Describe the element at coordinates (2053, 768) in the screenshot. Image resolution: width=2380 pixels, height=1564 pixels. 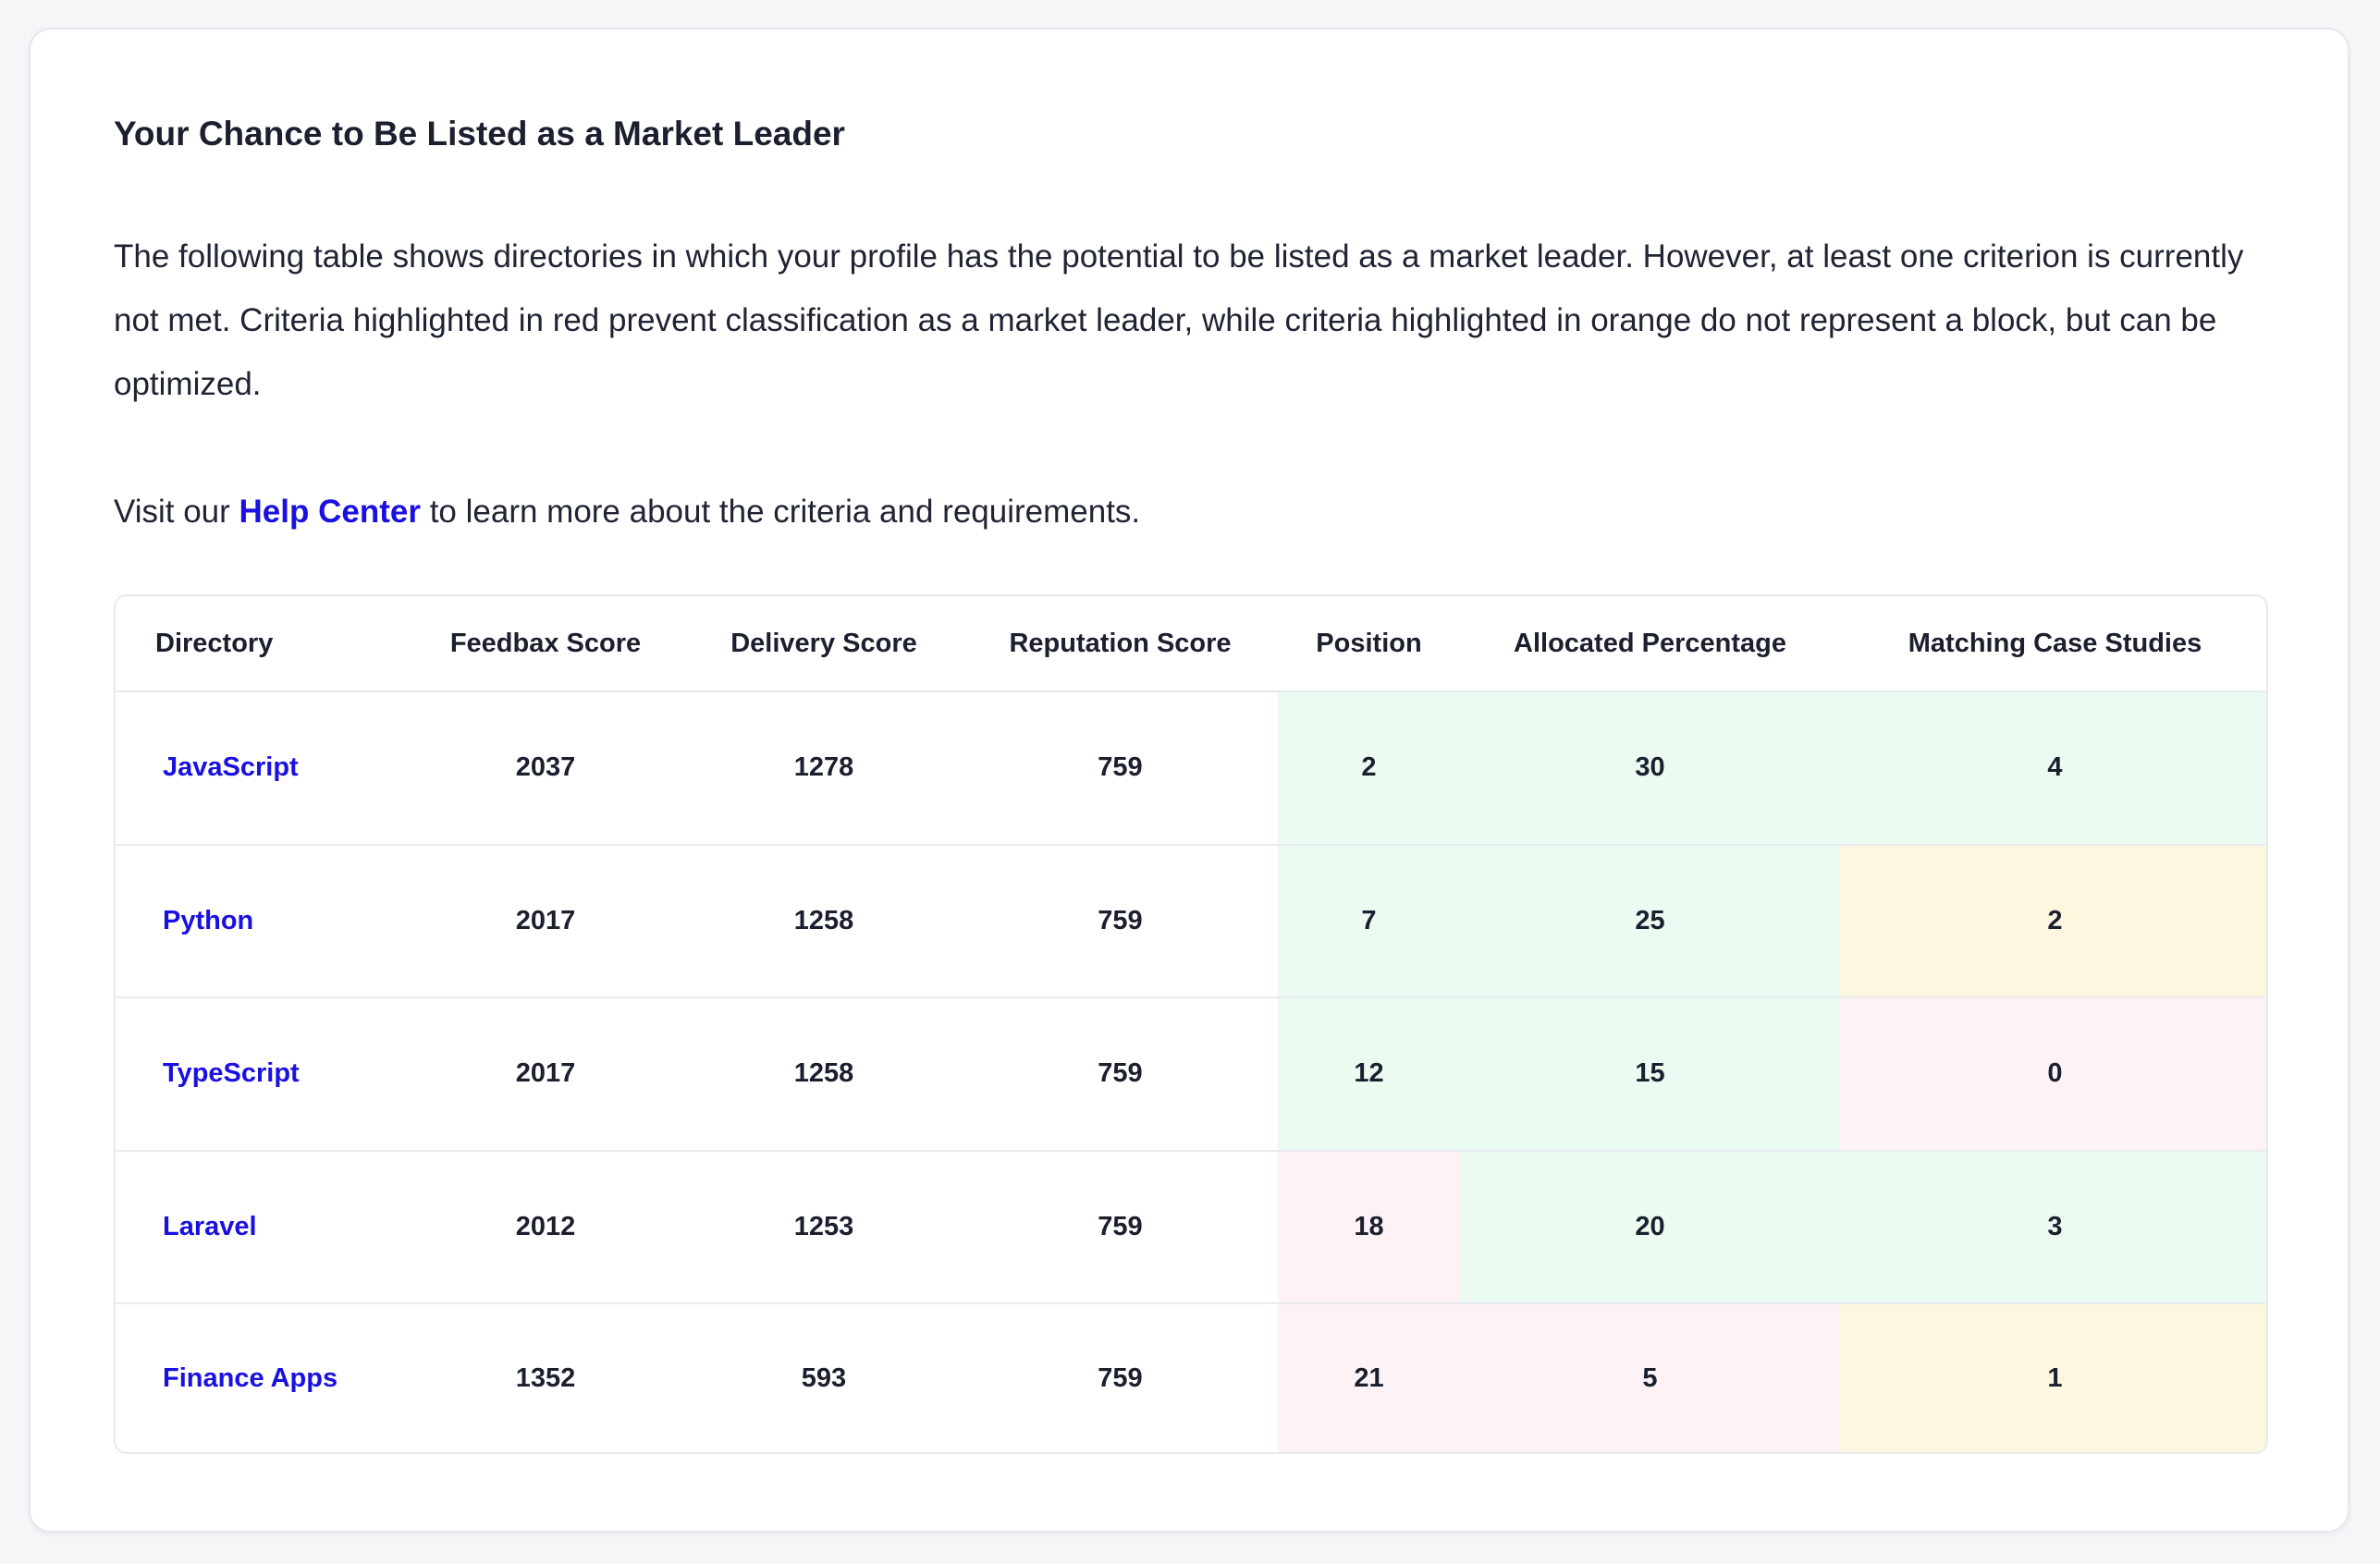
I see `matching-case-studies-cell: 4` at that location.